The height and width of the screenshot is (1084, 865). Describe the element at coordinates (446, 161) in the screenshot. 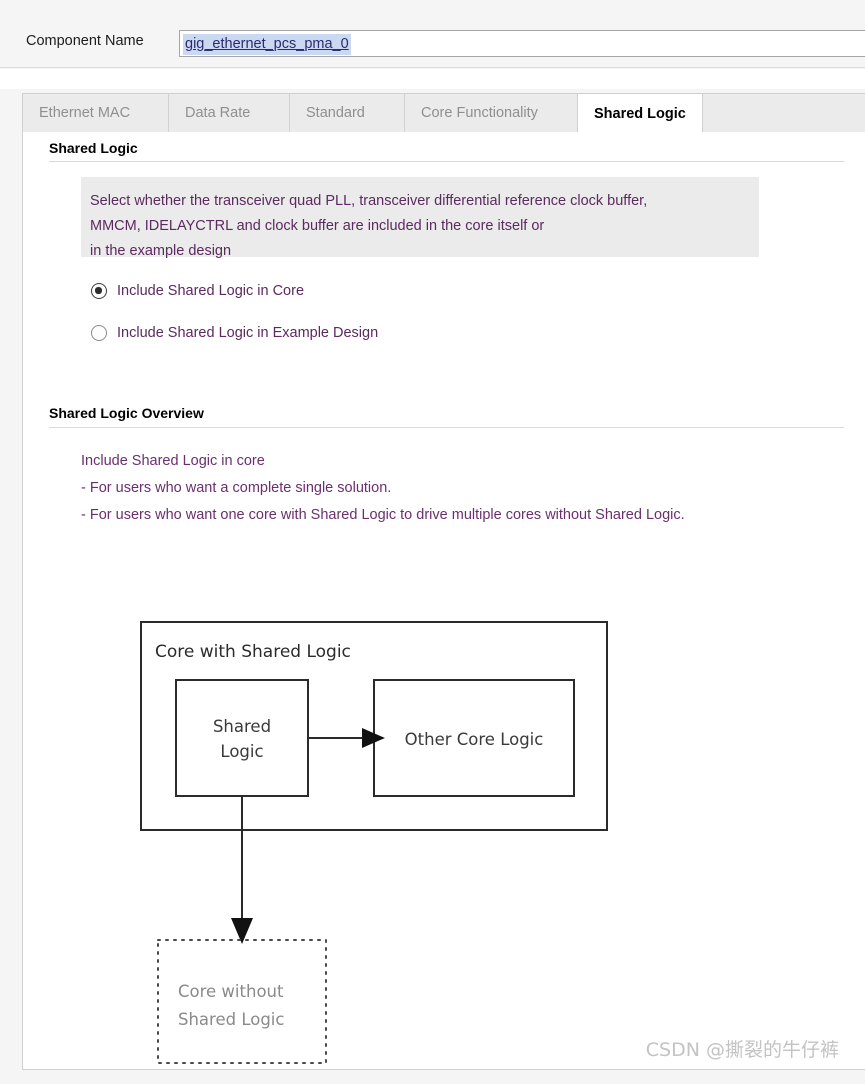

I see `section-rule-shared-logic` at that location.